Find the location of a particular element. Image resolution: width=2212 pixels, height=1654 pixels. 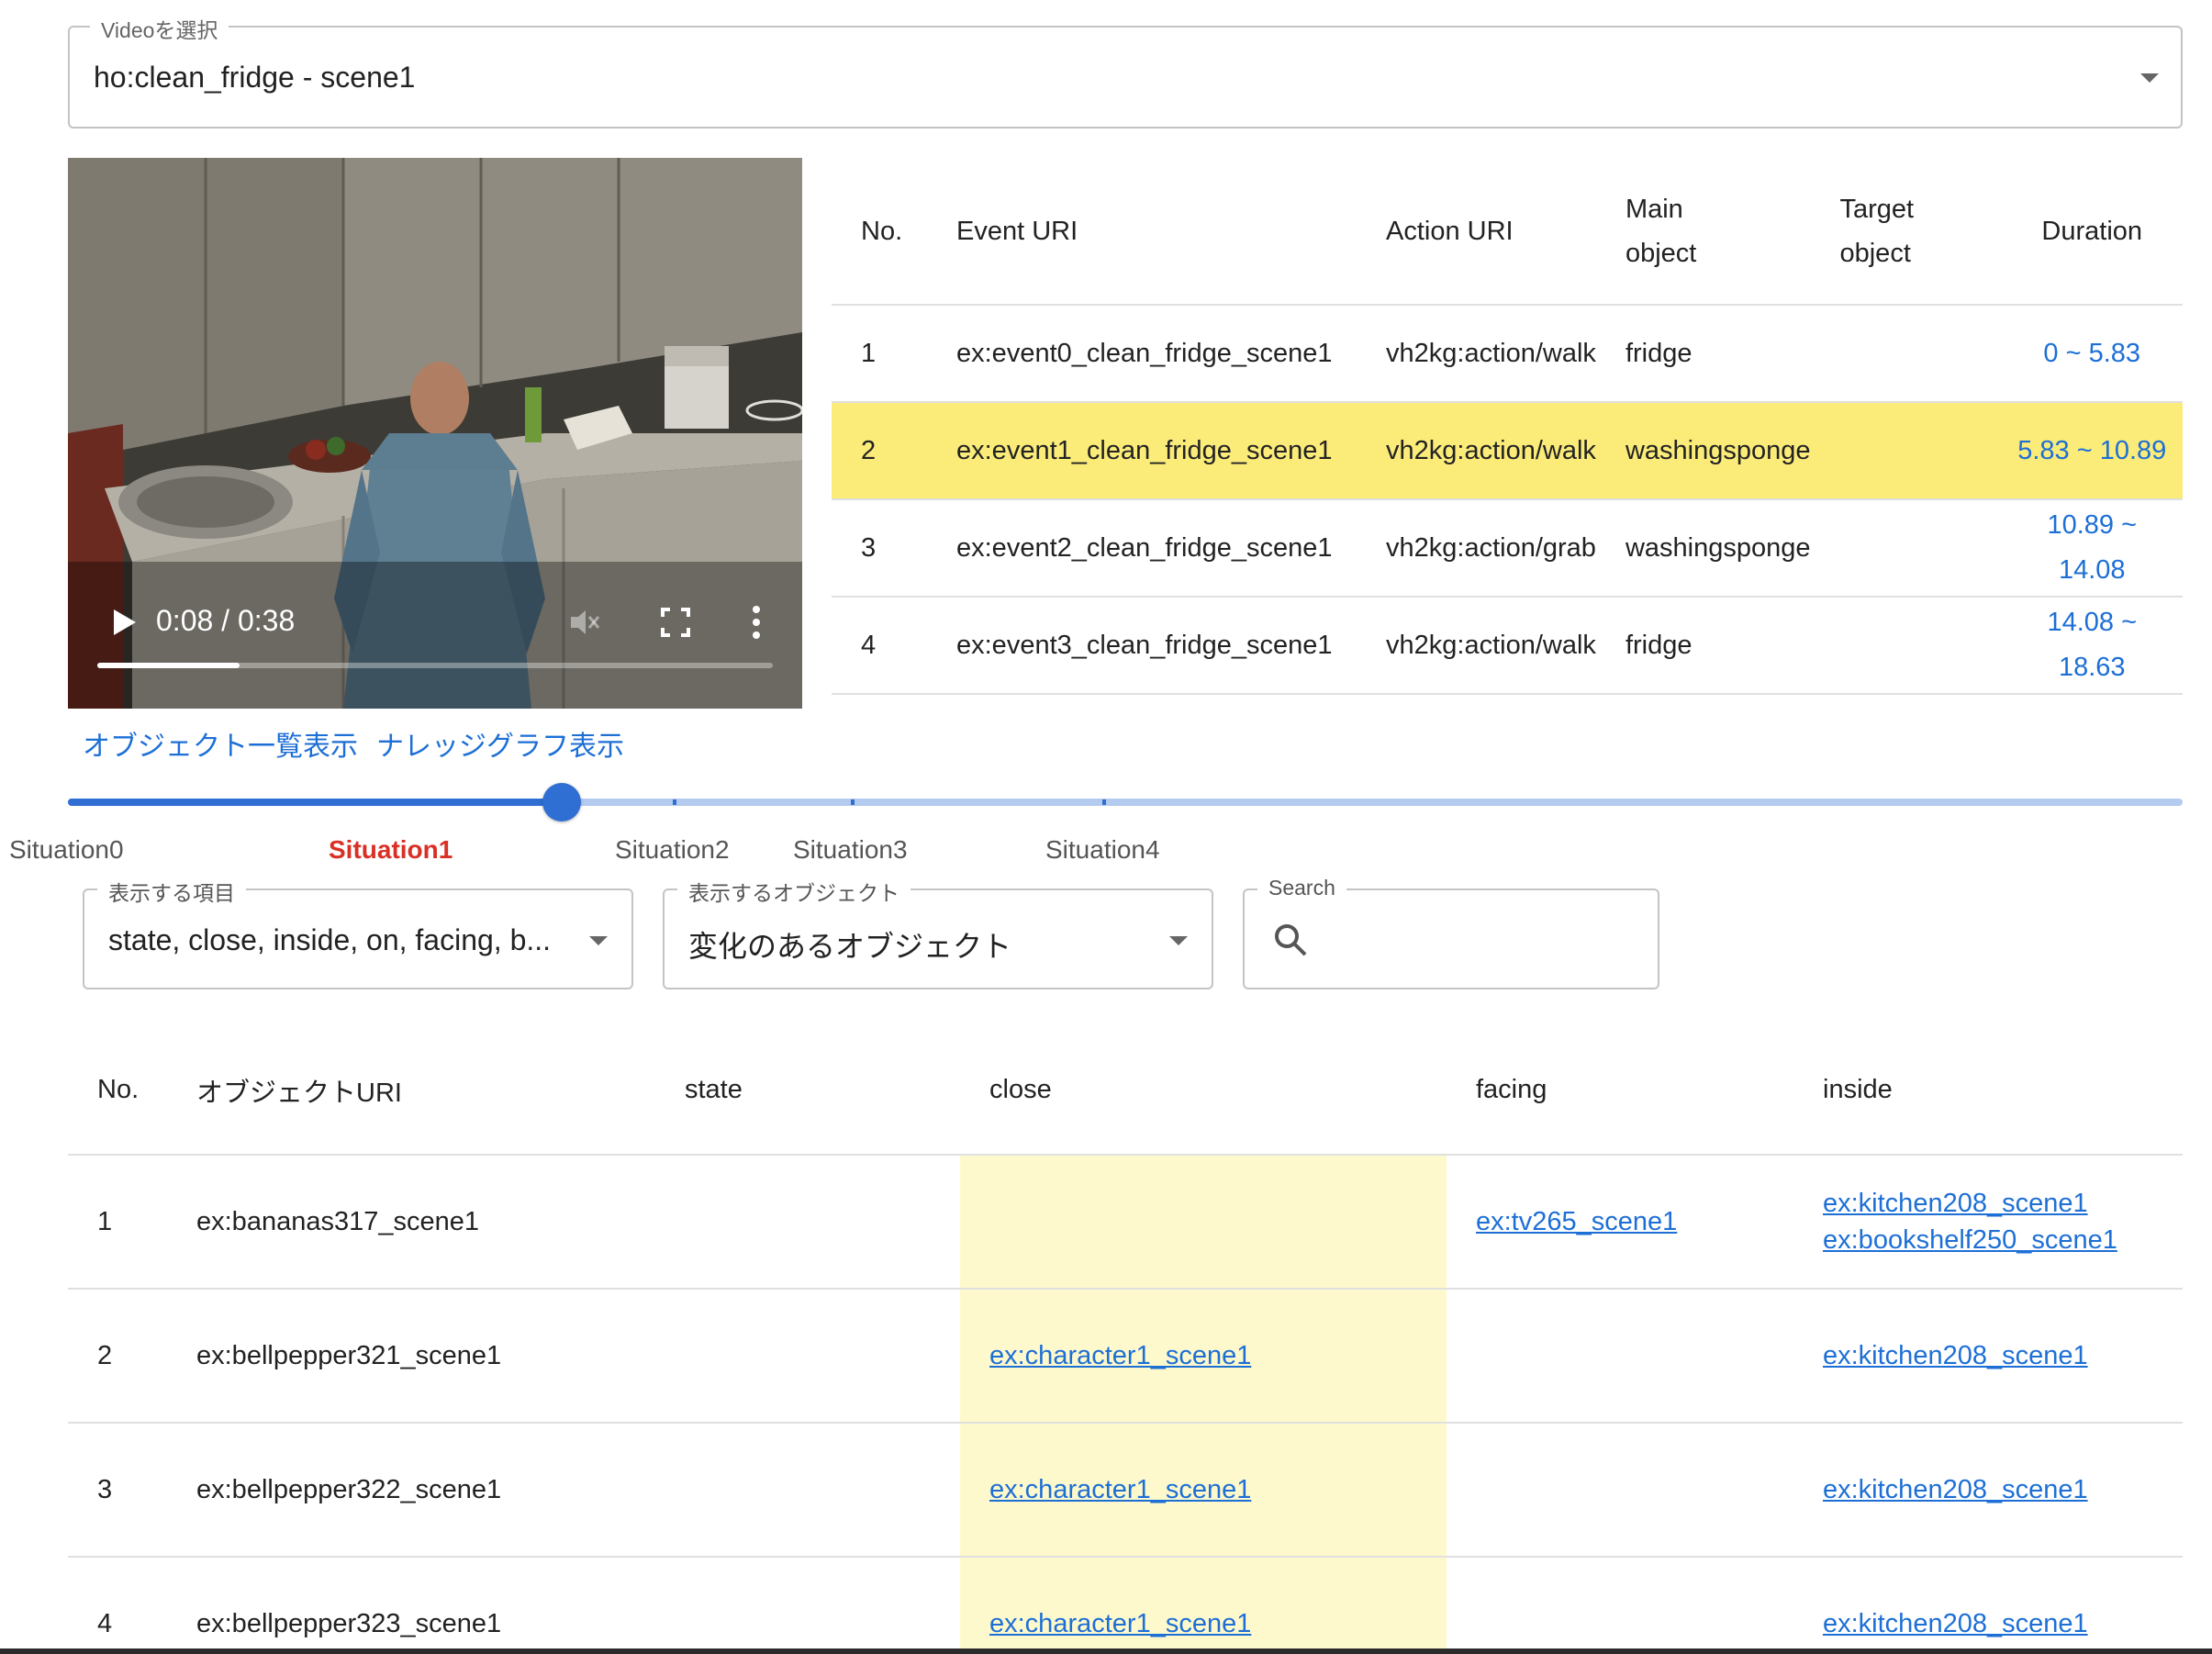

video-progress-bar is located at coordinates (435, 665).